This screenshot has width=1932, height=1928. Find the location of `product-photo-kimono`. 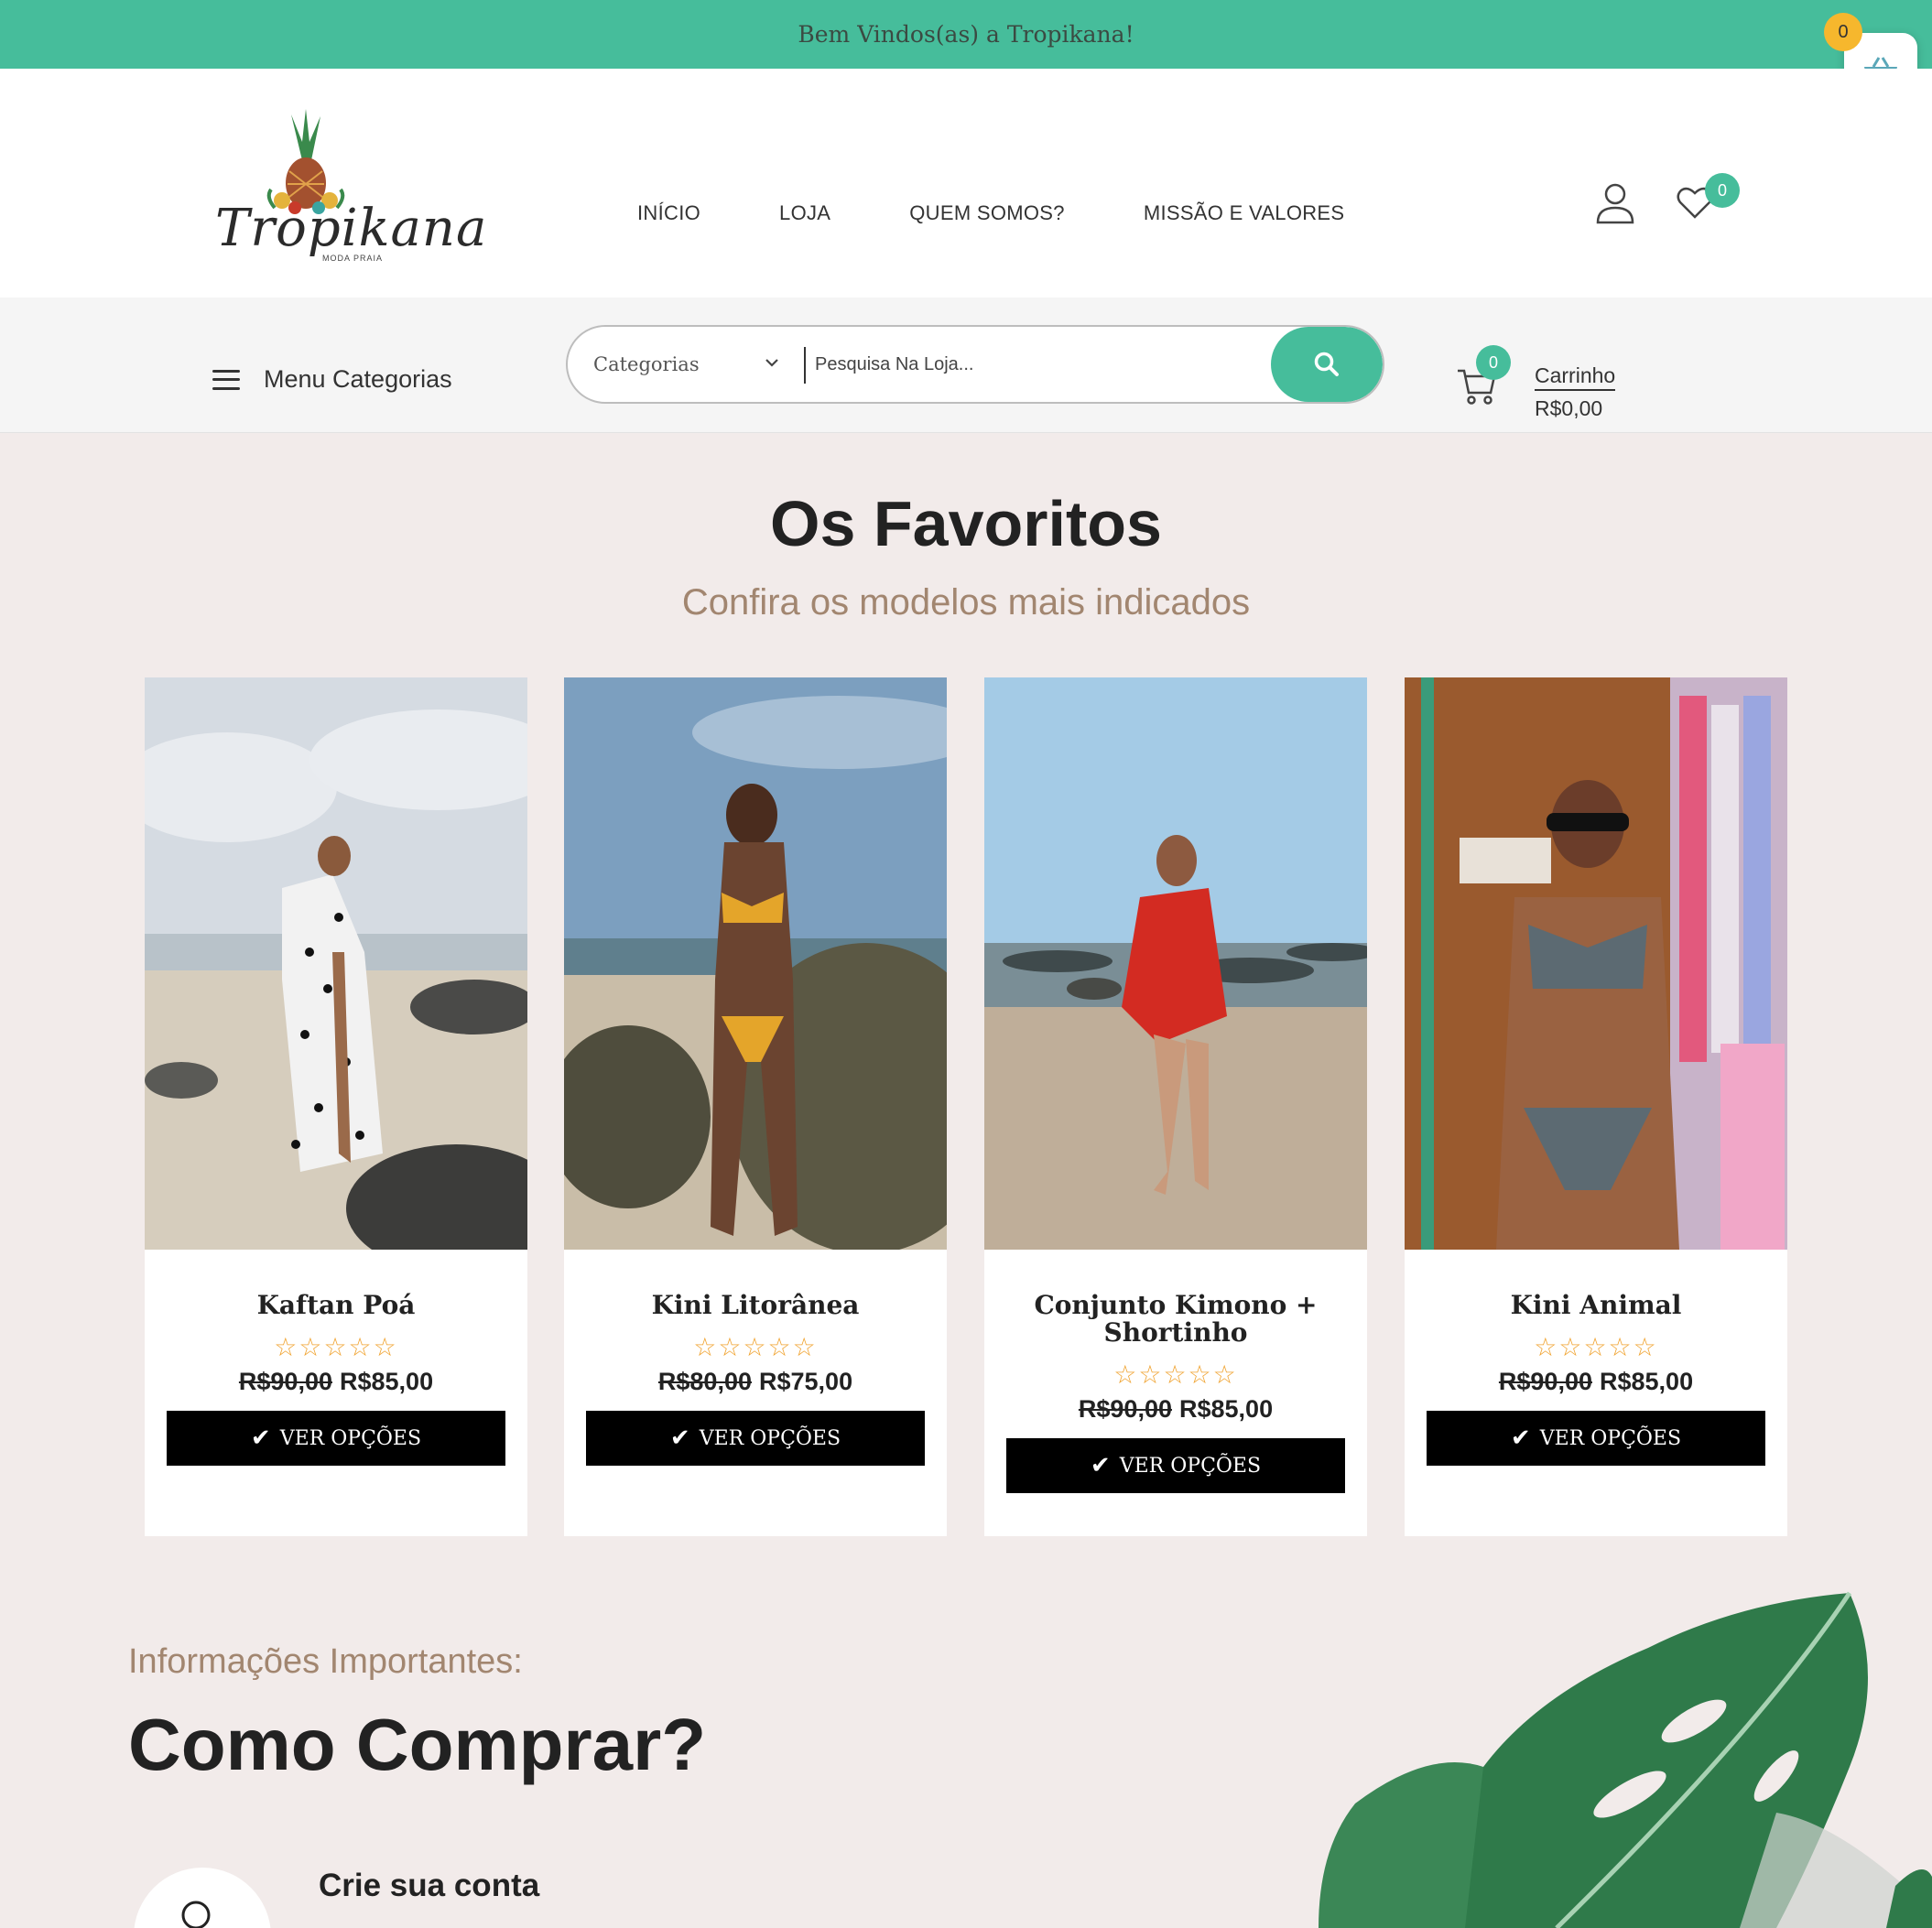

product-photo-kimono is located at coordinates (1175, 963).